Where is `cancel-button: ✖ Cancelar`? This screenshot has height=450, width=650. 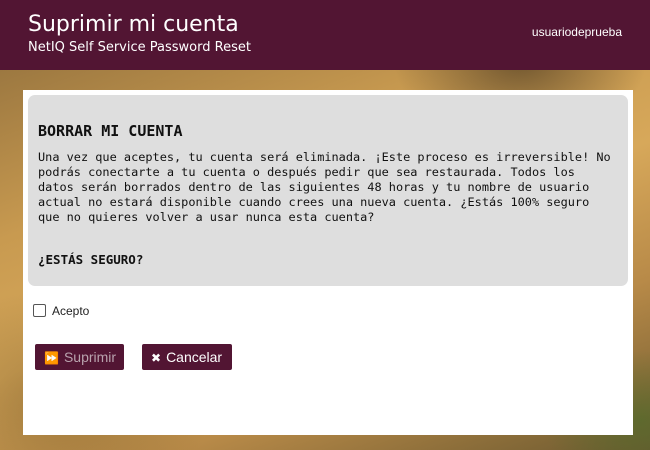 cancel-button: ✖ Cancelar is located at coordinates (187, 357).